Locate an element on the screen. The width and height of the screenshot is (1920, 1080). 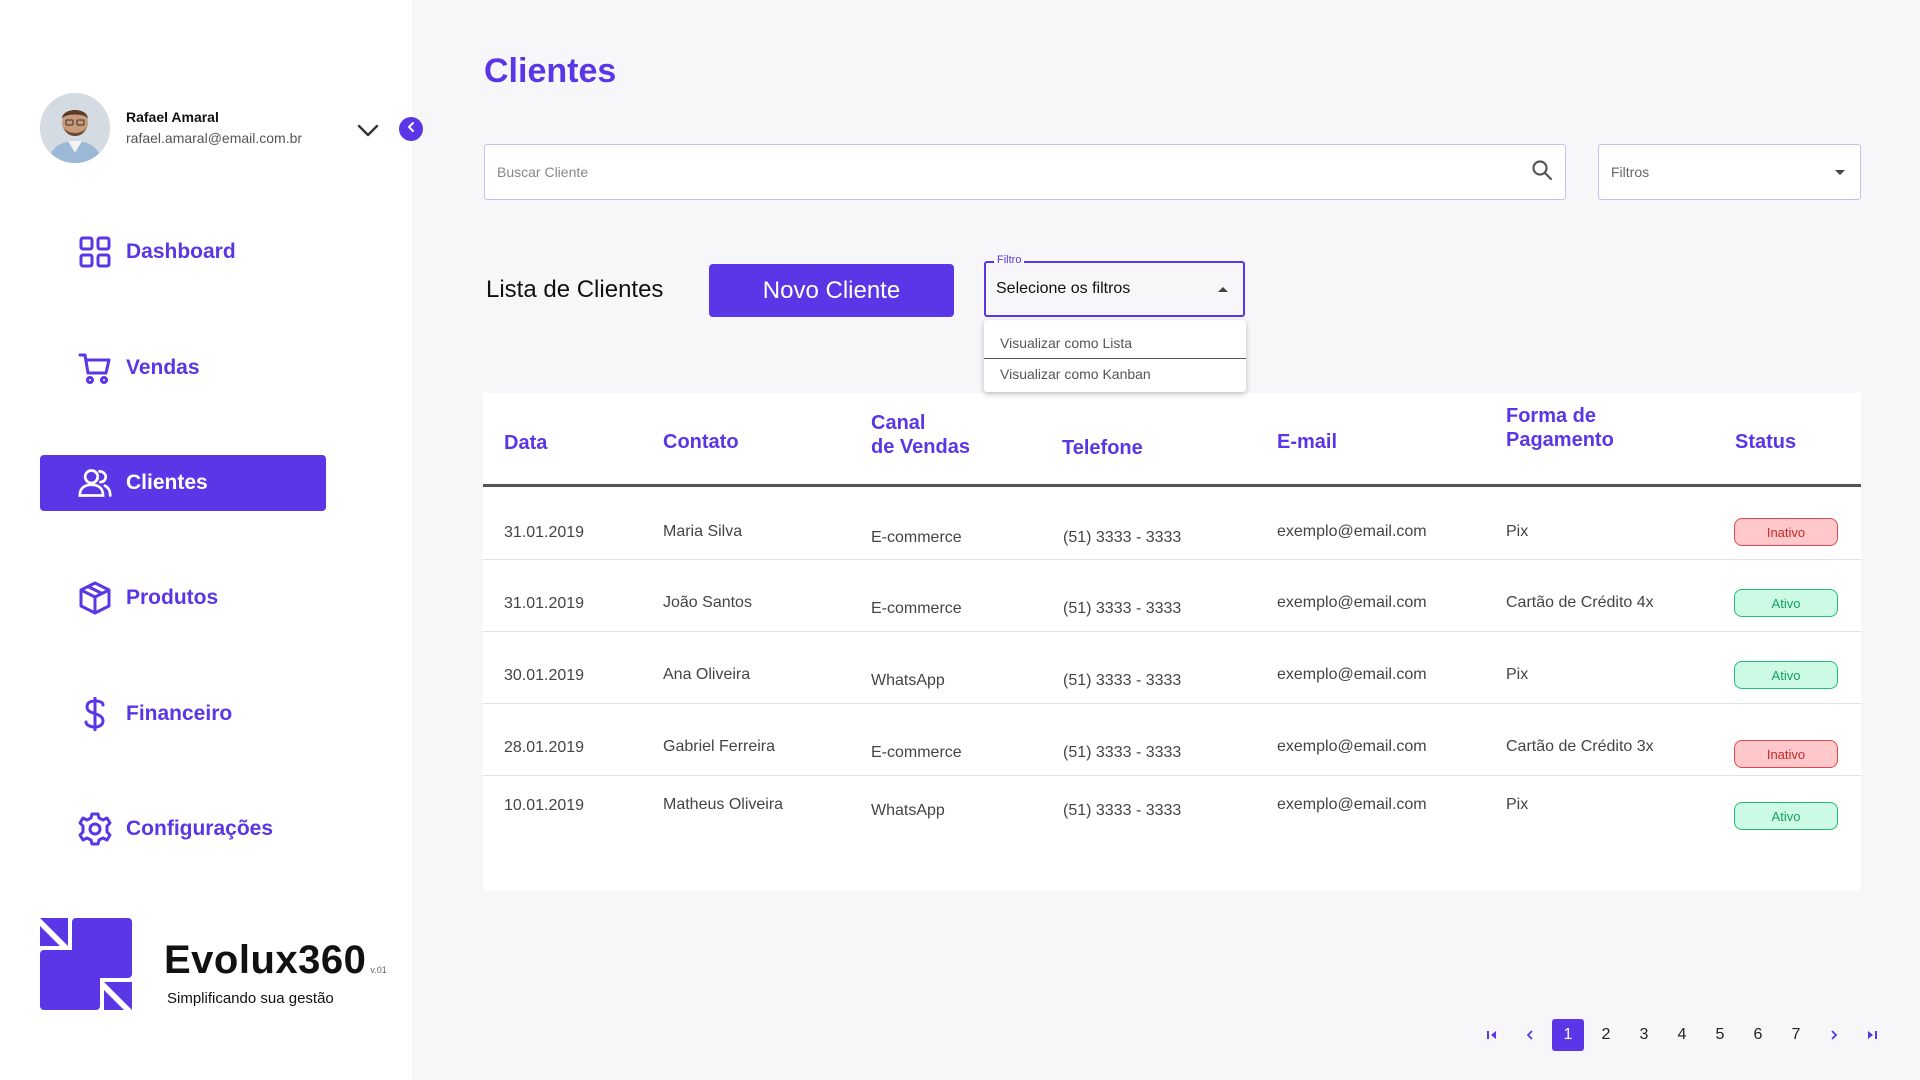
header-data: Data is located at coordinates (525, 443).